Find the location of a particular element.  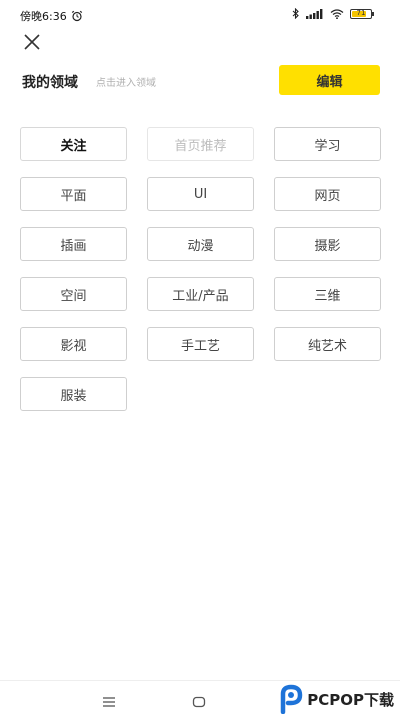

home-icon is located at coordinates (199, 702).